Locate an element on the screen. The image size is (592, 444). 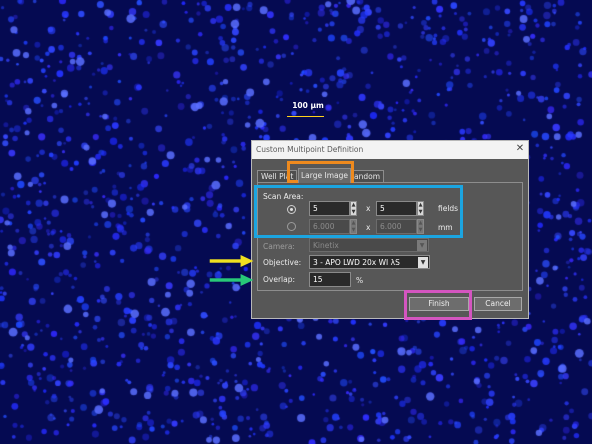
objective-label: Objective: is located at coordinates (282, 262).